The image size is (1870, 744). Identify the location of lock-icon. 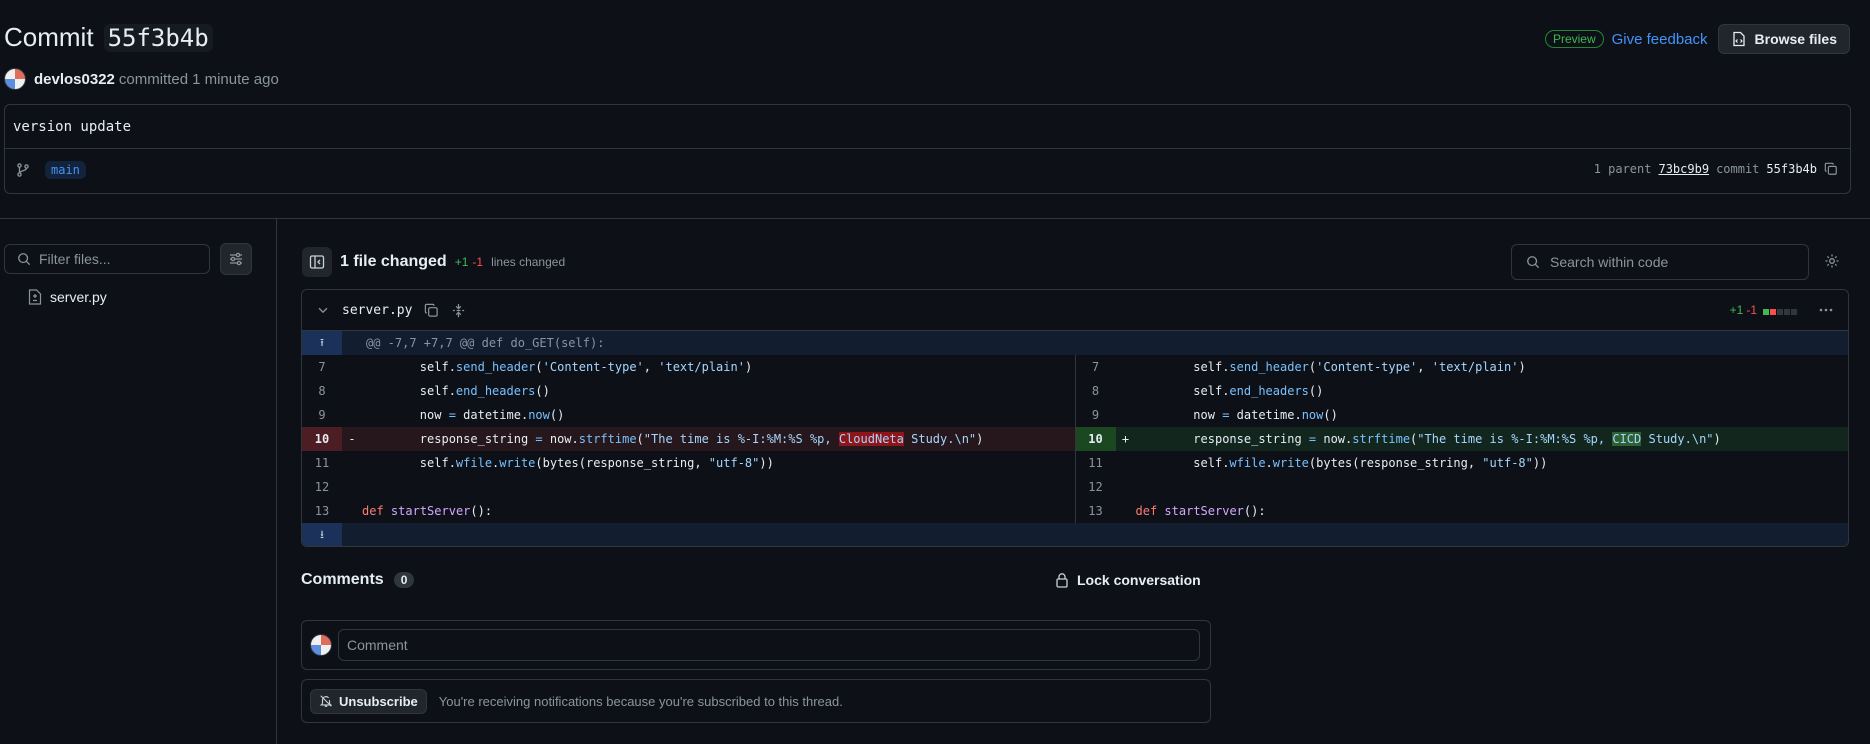
(1062, 580).